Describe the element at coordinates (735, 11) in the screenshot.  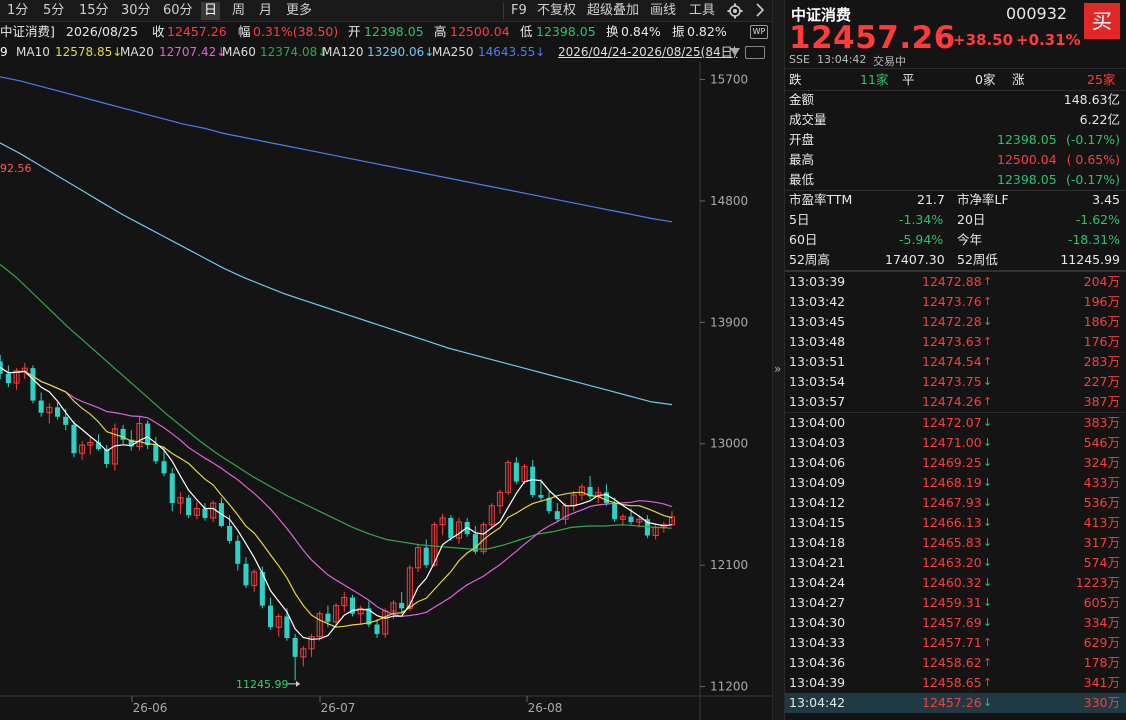
I see `gear-icon` at that location.